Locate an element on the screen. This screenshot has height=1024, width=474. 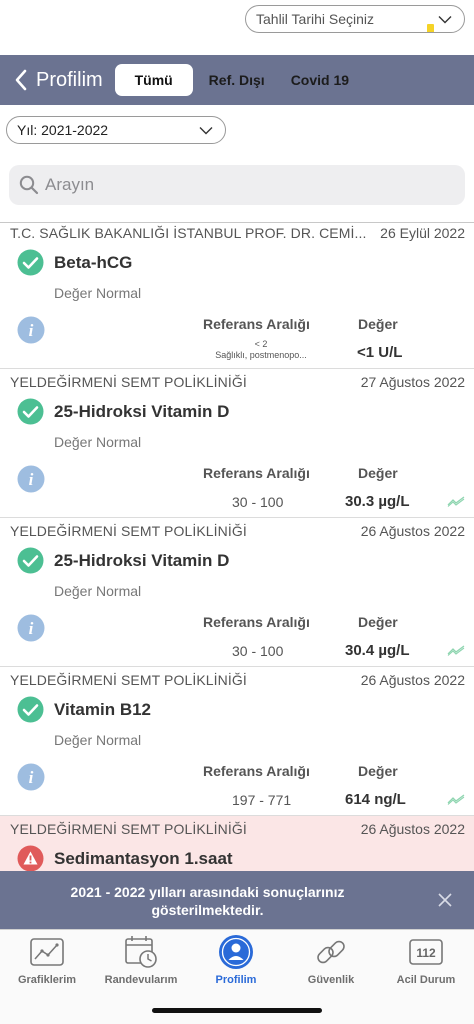
warning-icon is located at coordinates (30, 858).